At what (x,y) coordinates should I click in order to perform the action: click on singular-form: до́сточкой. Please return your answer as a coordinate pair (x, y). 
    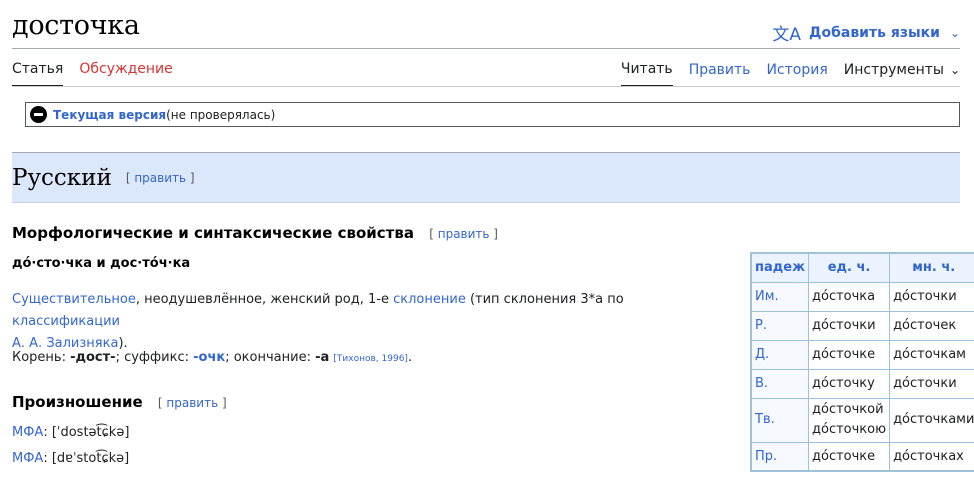
    Looking at the image, I should click on (848, 409).